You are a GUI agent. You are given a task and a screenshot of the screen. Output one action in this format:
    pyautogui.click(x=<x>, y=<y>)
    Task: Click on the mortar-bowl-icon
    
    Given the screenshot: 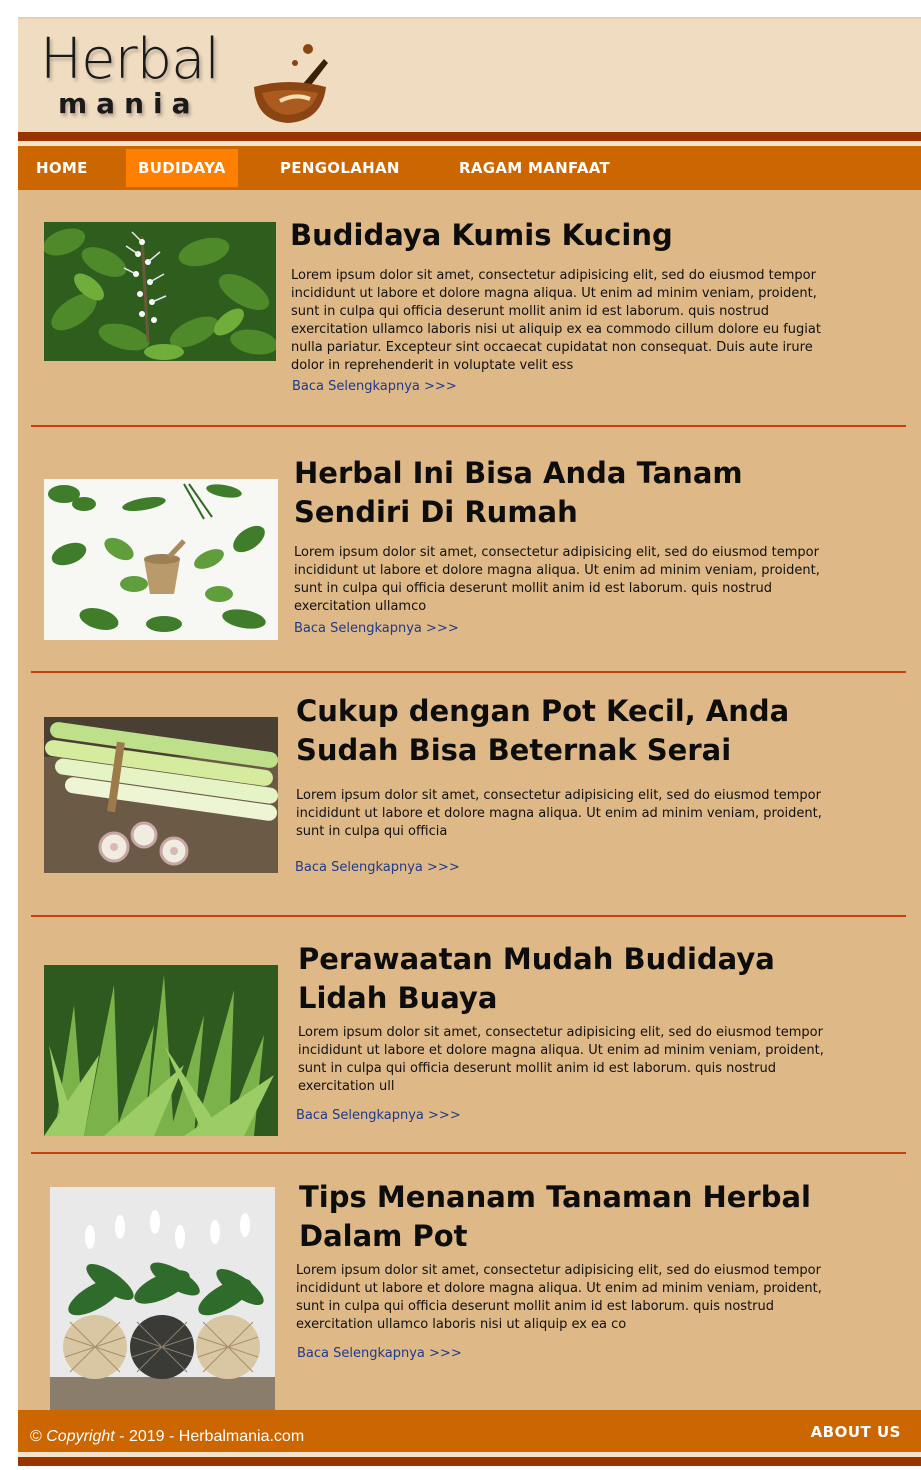 What is the action you would take?
    pyautogui.click(x=291, y=83)
    